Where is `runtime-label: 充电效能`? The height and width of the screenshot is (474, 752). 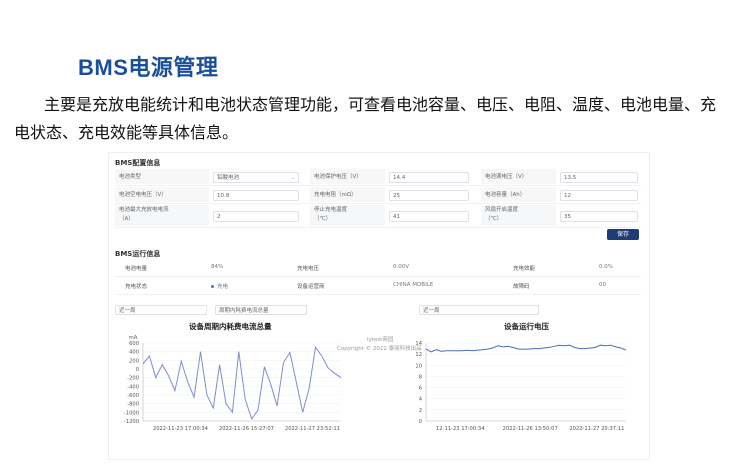 runtime-label: 充电效能 is located at coordinates (524, 269).